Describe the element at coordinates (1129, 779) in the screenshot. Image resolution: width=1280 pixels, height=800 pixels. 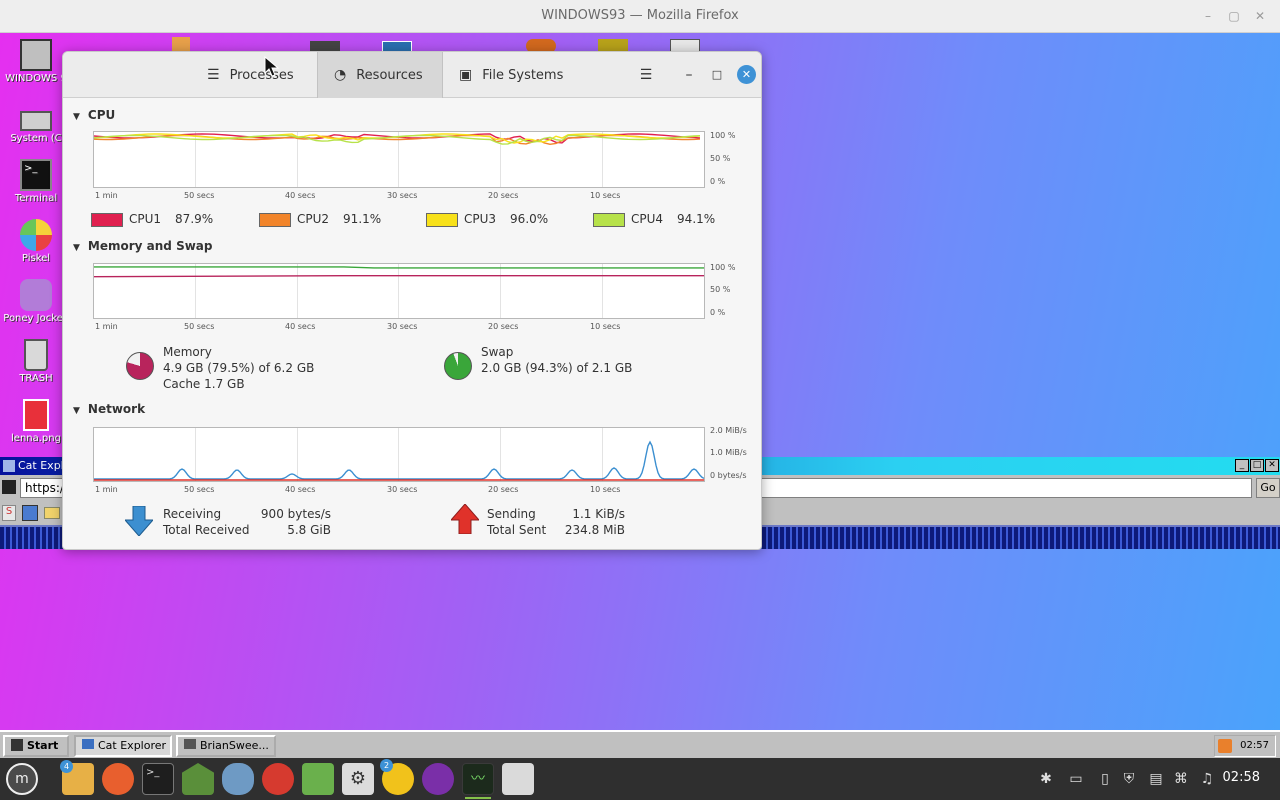
I see `shield-icon: ⛨` at that location.